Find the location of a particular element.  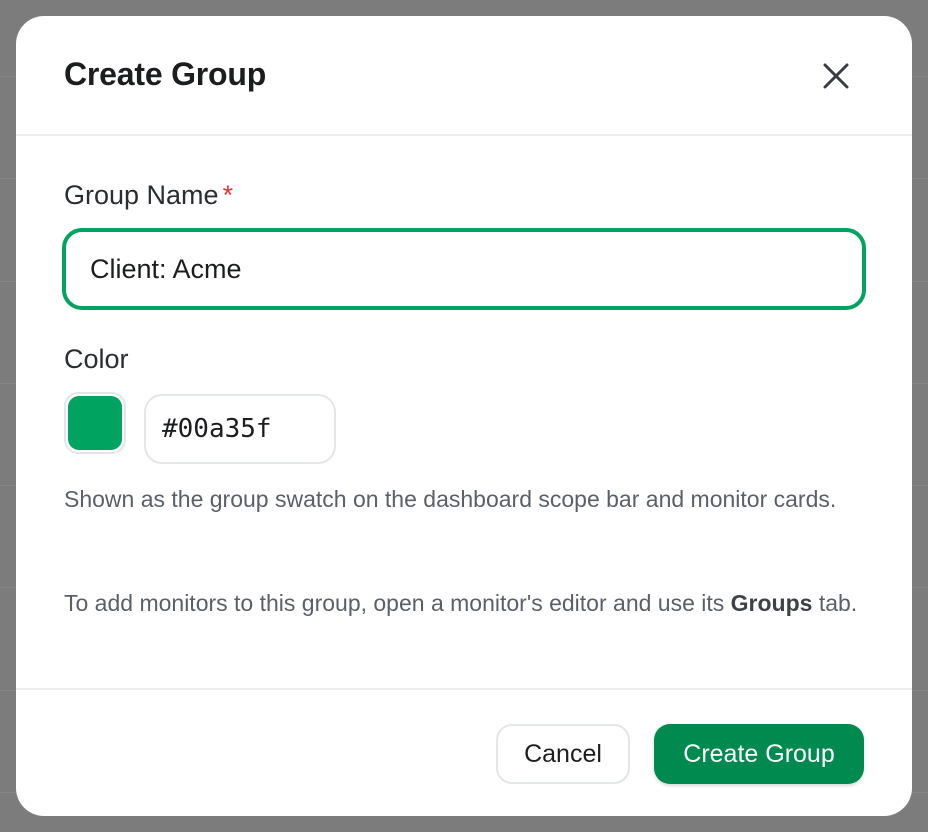

color-swatch-button is located at coordinates (95, 423).